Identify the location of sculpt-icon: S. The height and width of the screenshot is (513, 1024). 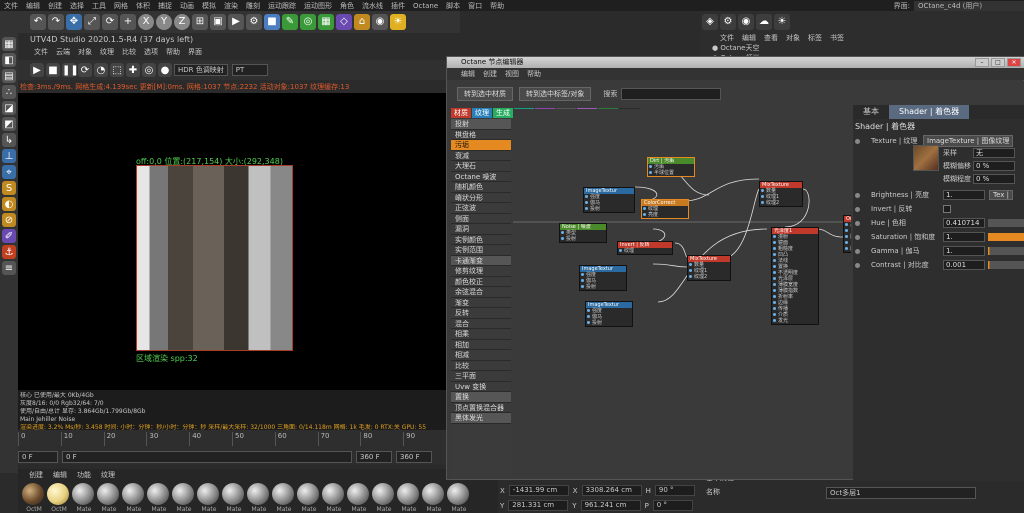
(9, 188).